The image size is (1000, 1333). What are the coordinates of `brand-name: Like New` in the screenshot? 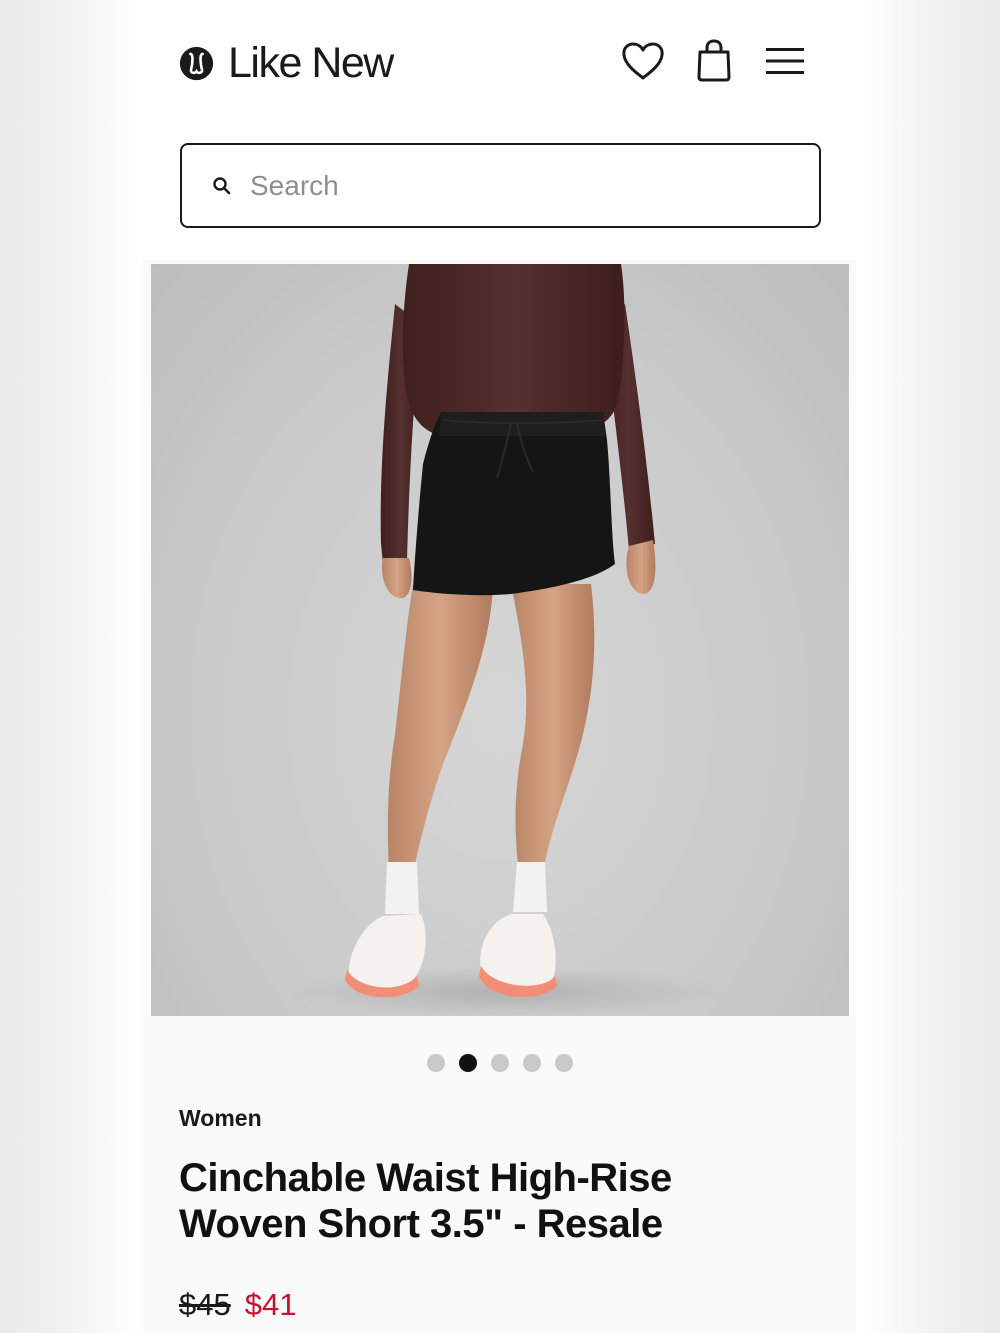 It's located at (311, 62).